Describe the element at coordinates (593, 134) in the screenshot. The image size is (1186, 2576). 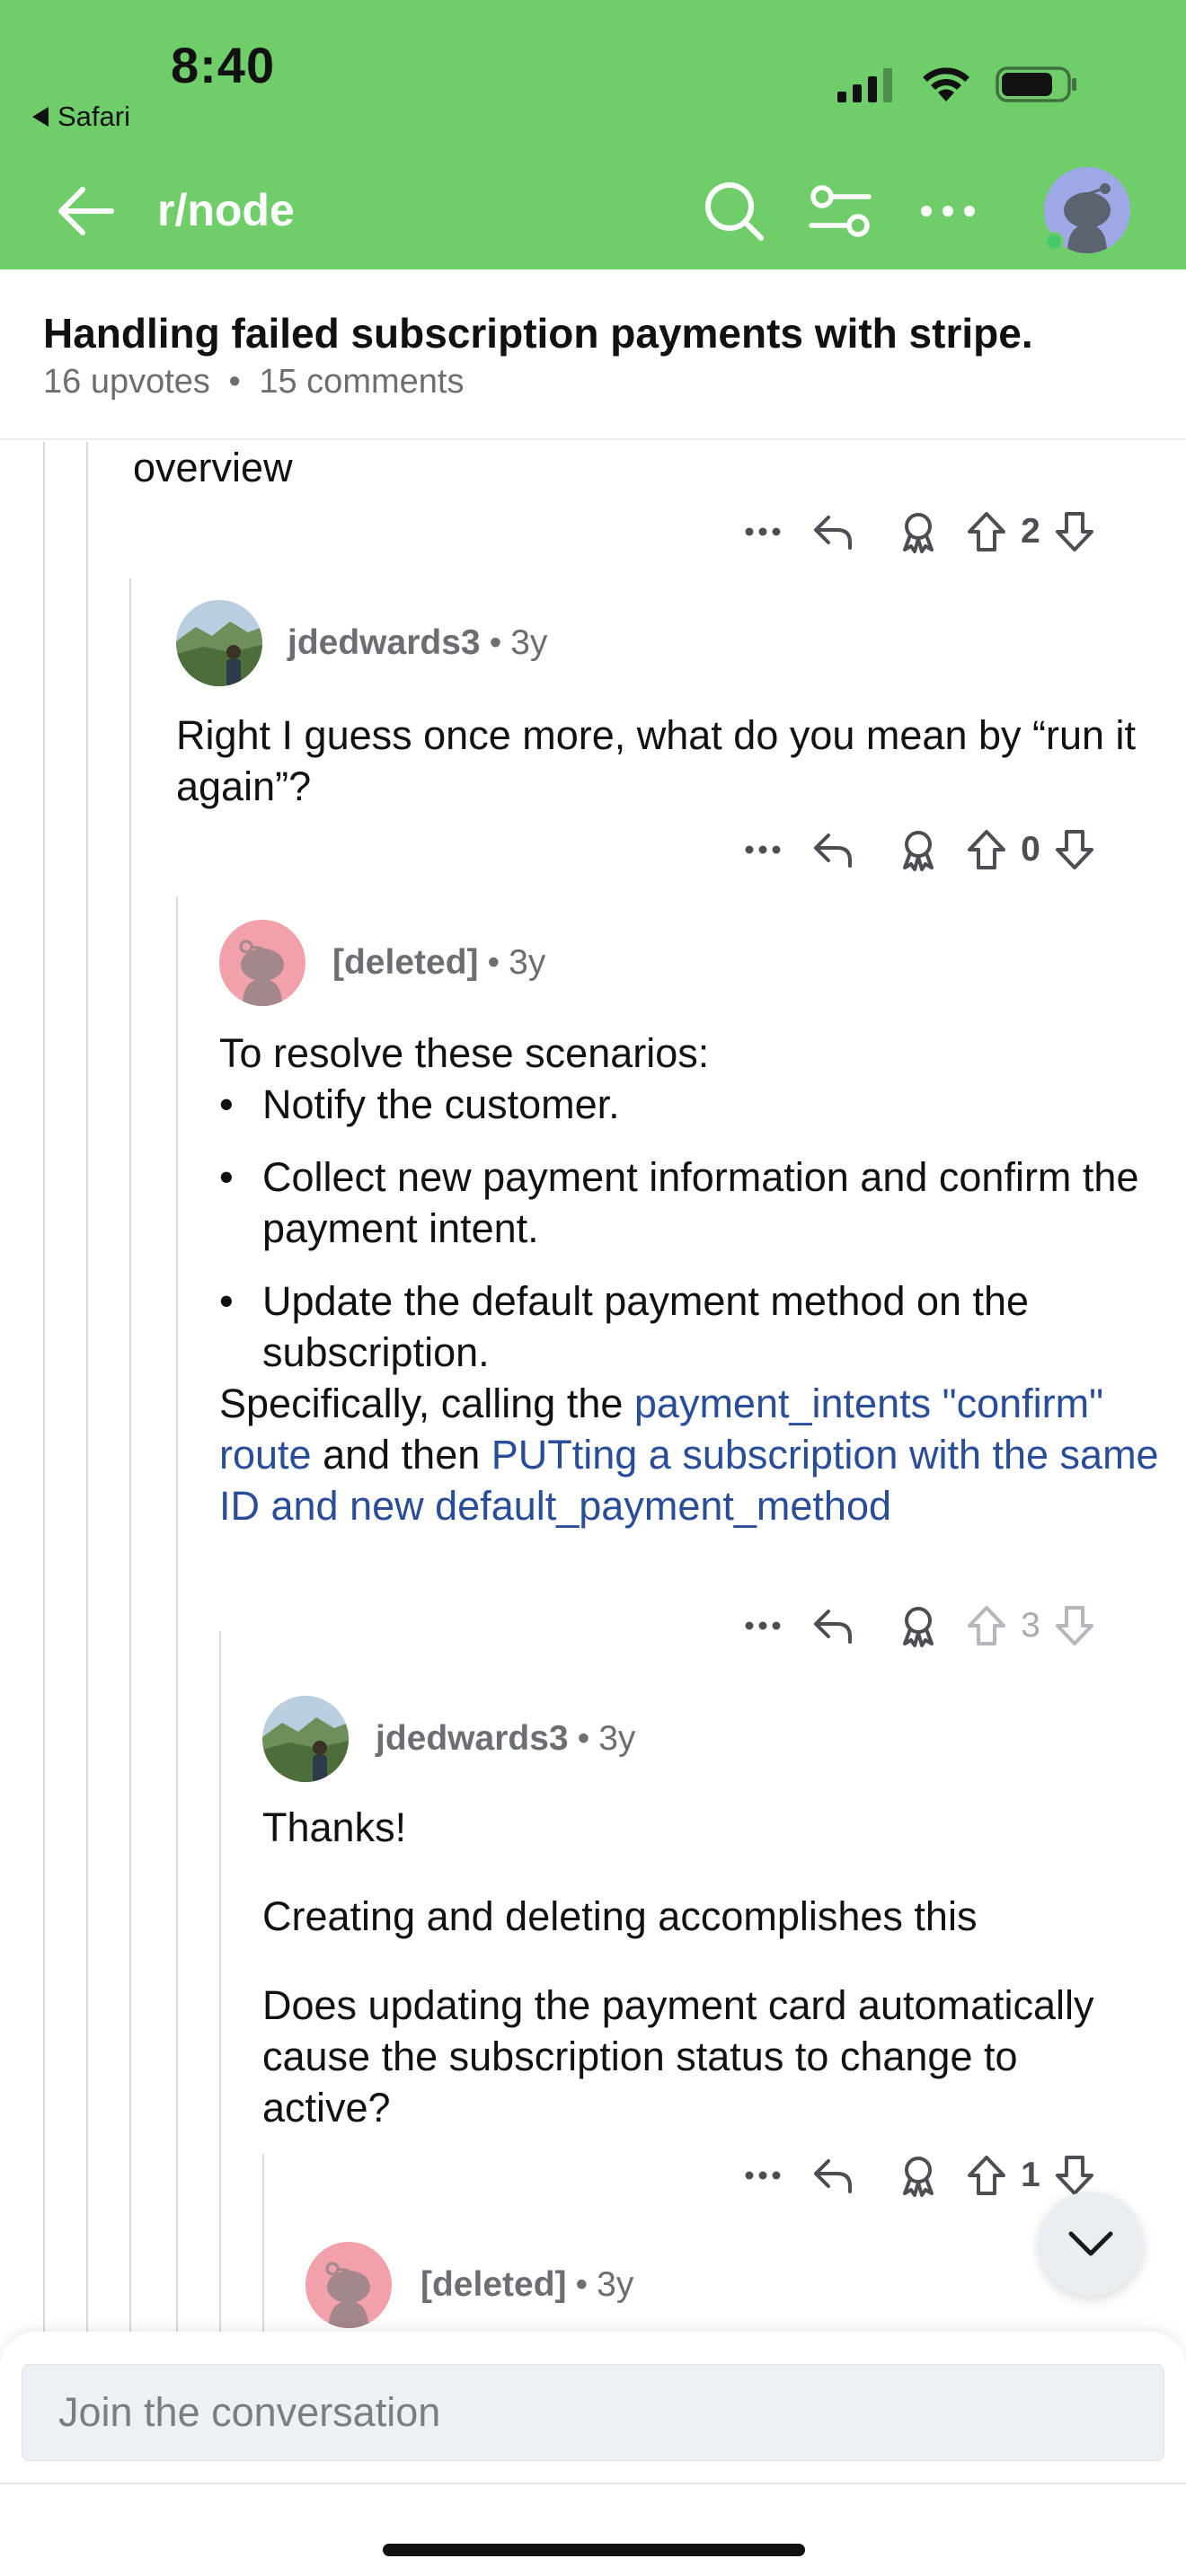
I see `header-bar: 8:40 Safari r/node` at that location.